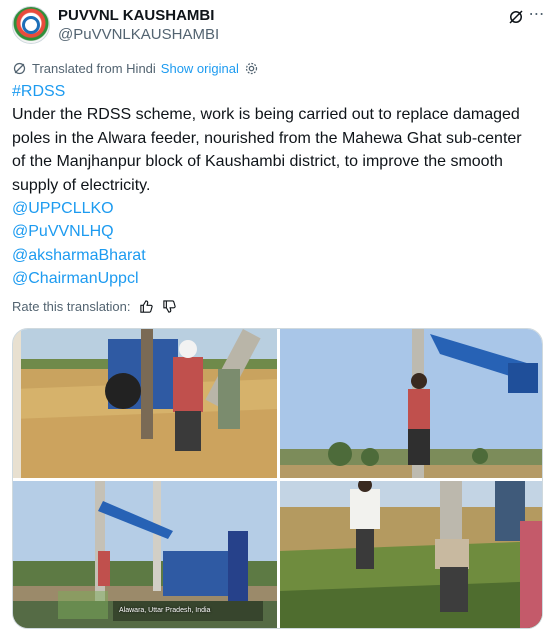  What do you see at coordinates (274, 208) in the screenshot?
I see `mention-link: @UPPCLLKO` at bounding box center [274, 208].